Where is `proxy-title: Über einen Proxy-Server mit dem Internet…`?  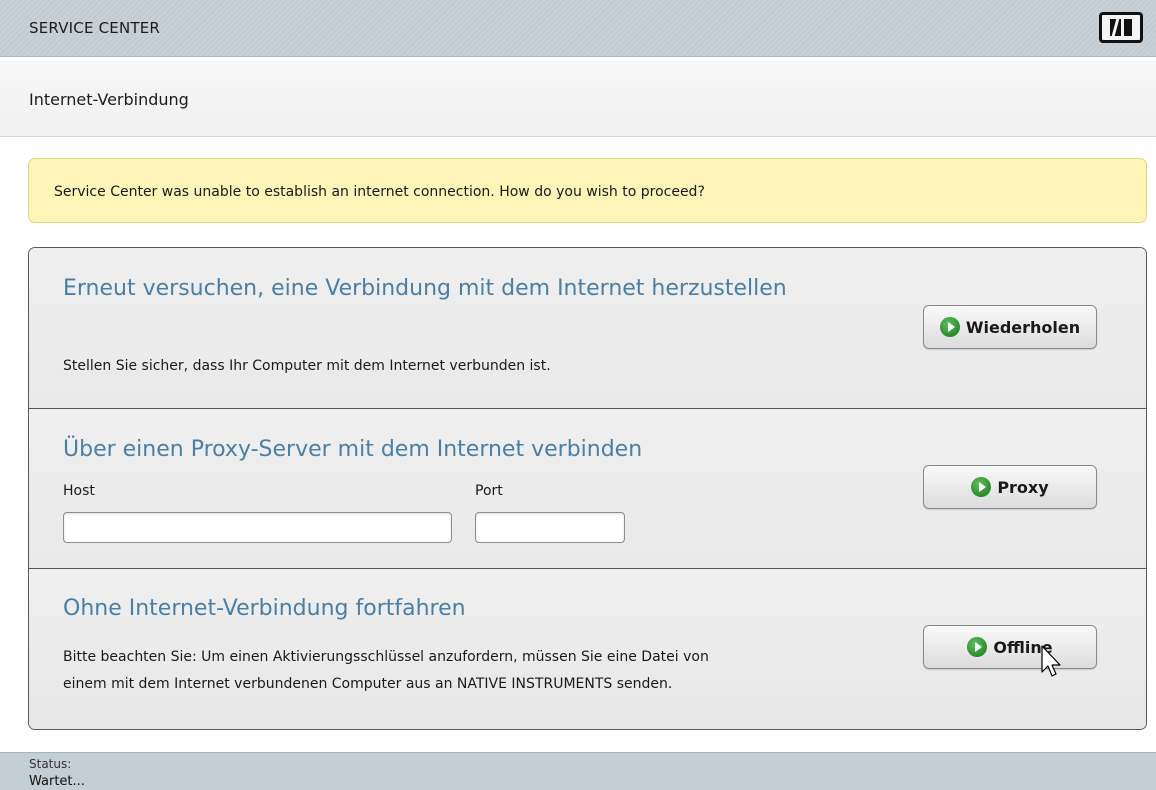 proxy-title: Über einen Proxy-Server mit dem Internet… is located at coordinates (353, 449).